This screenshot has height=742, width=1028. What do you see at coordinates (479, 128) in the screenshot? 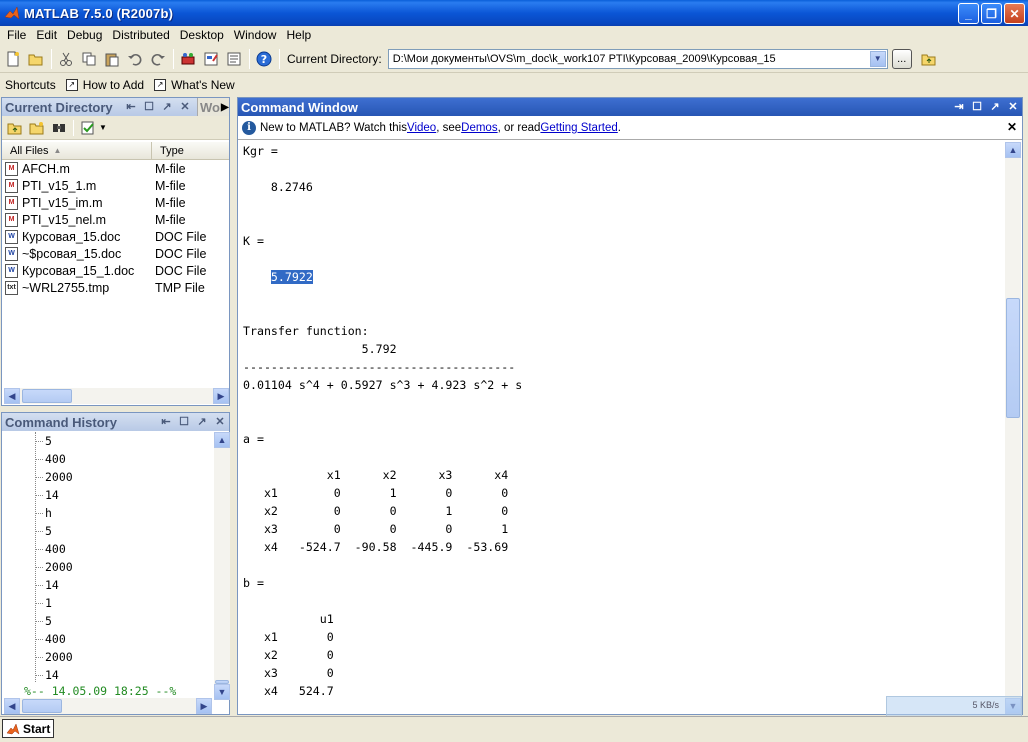
I see `demos-link: Demos` at bounding box center [479, 128].